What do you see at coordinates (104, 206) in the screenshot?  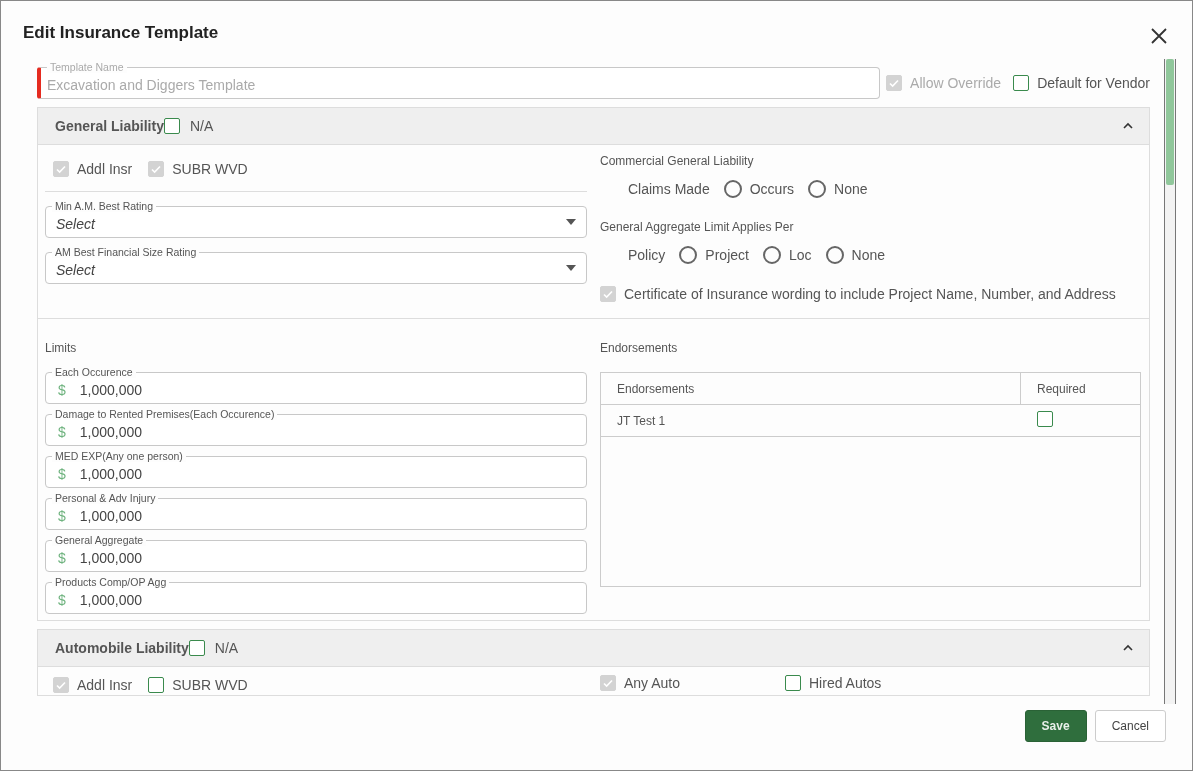 I see `field-label: Min A.M. Best Rating` at bounding box center [104, 206].